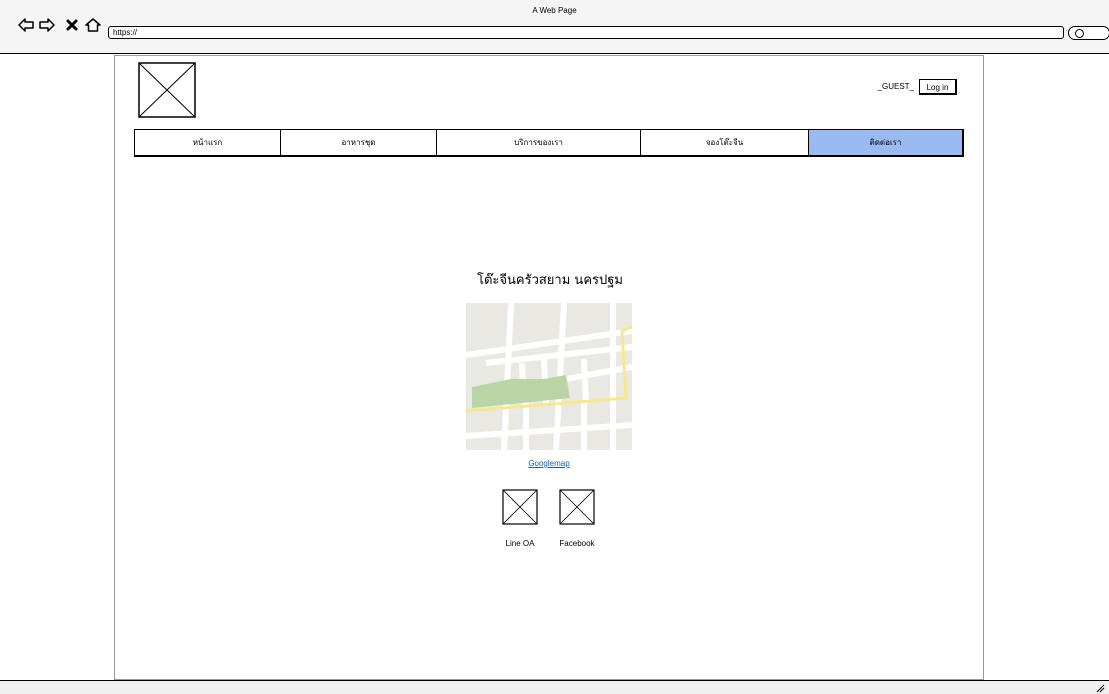  What do you see at coordinates (520, 507) in the screenshot?
I see `line-oa-icon` at bounding box center [520, 507].